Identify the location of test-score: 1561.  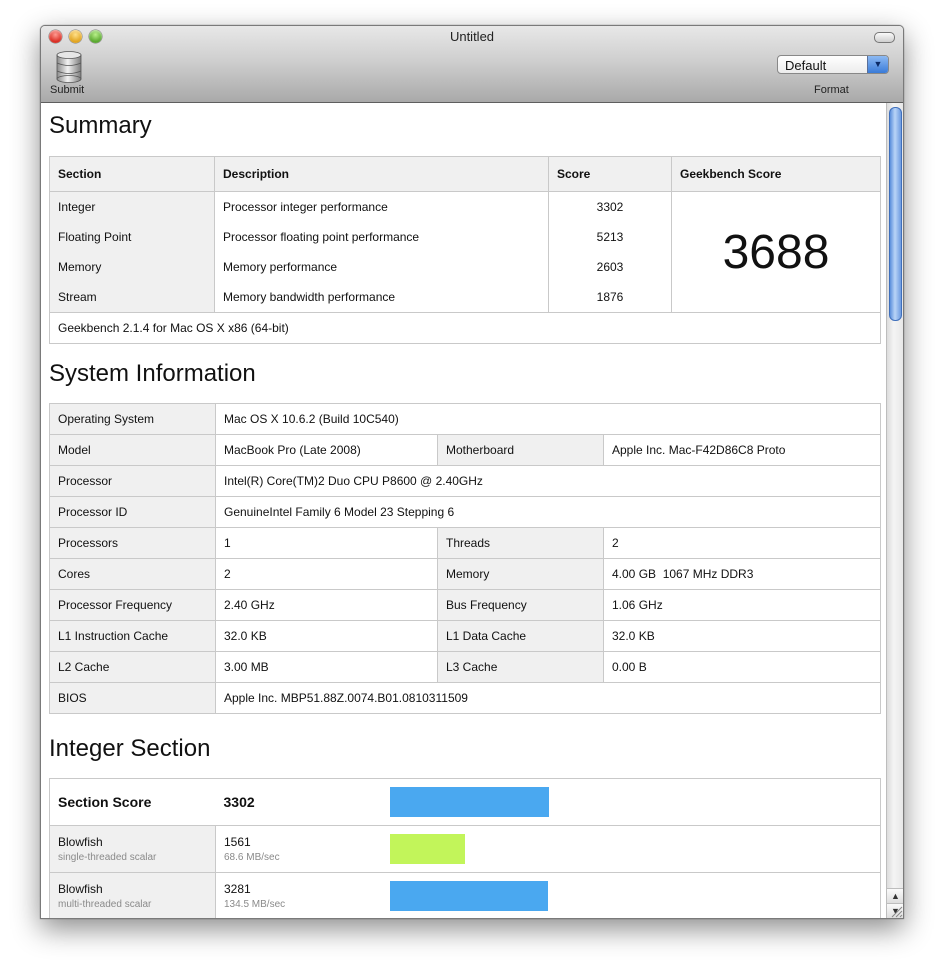
(237, 842).